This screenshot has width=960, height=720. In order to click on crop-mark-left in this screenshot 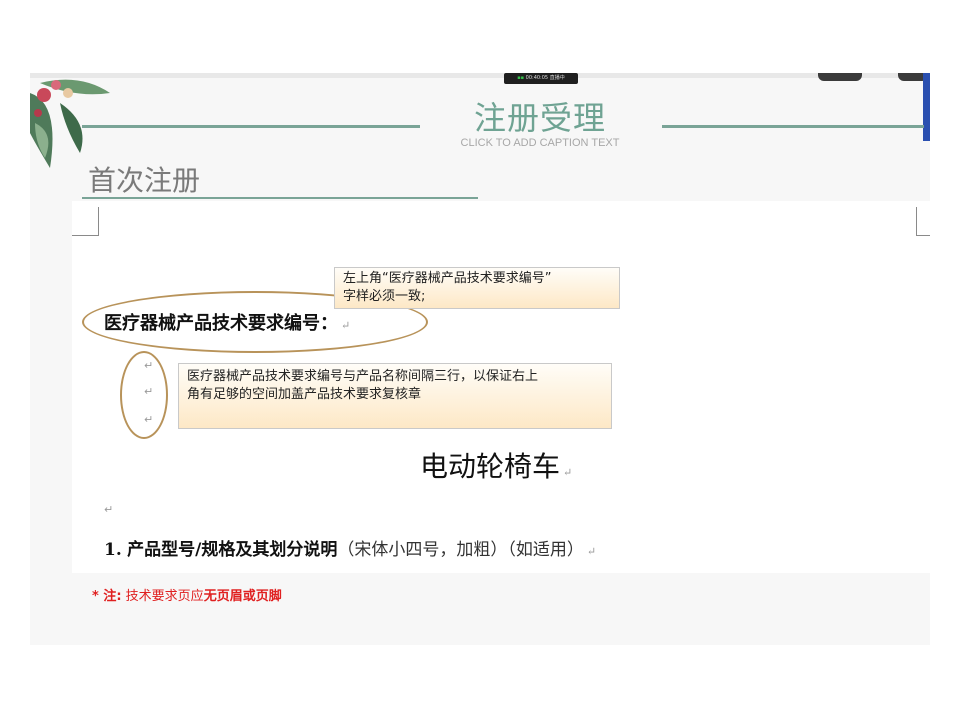, I will do `click(85, 221)`.